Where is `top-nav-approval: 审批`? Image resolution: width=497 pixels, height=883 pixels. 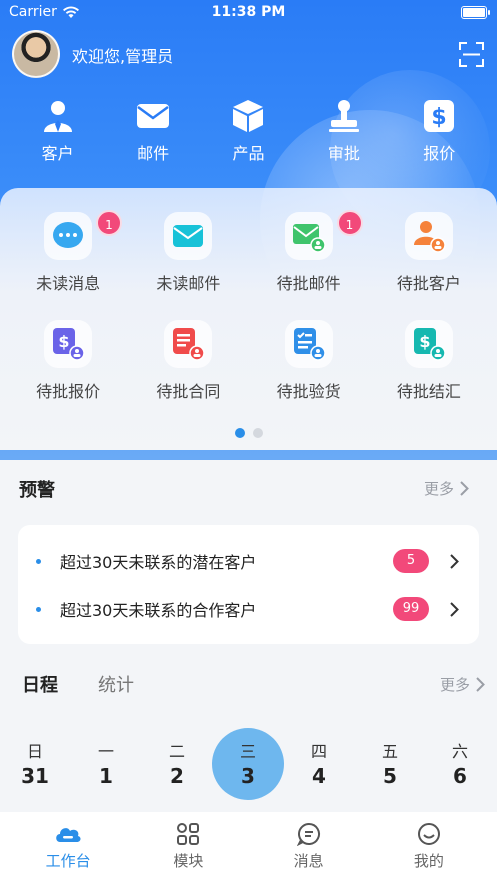
top-nav-approval: 审批 is located at coordinates (344, 131).